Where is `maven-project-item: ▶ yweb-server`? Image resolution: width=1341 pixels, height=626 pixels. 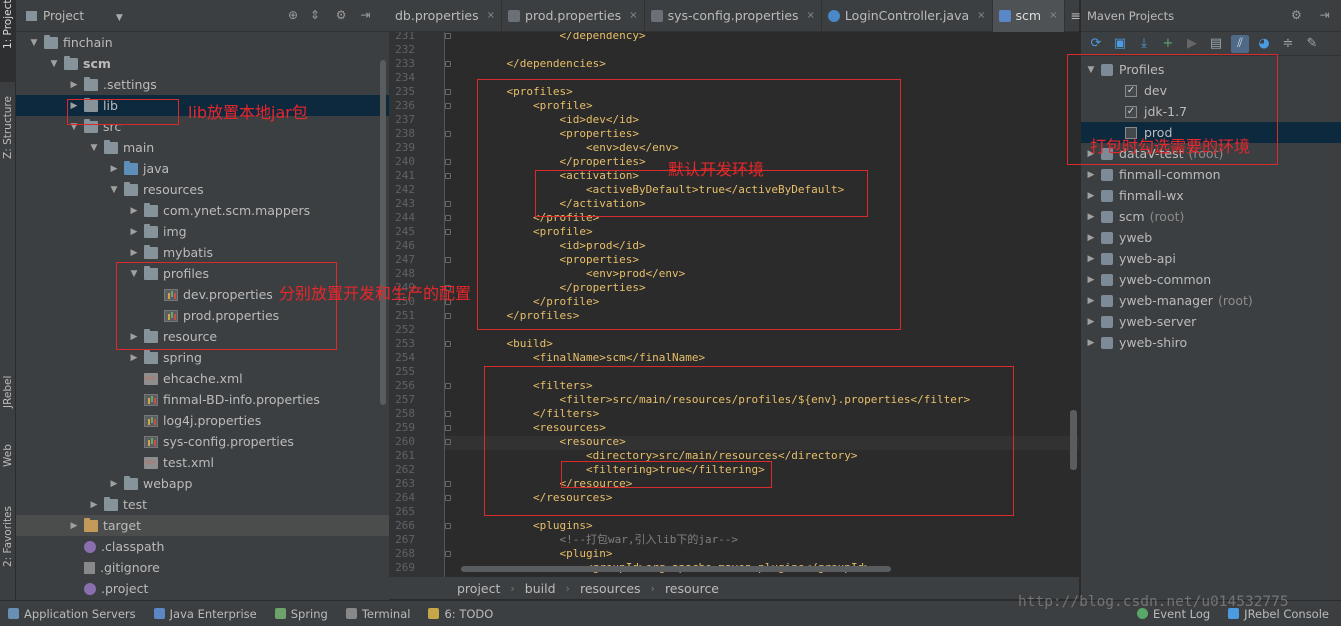 maven-project-item: ▶ yweb-server is located at coordinates (1211, 321).